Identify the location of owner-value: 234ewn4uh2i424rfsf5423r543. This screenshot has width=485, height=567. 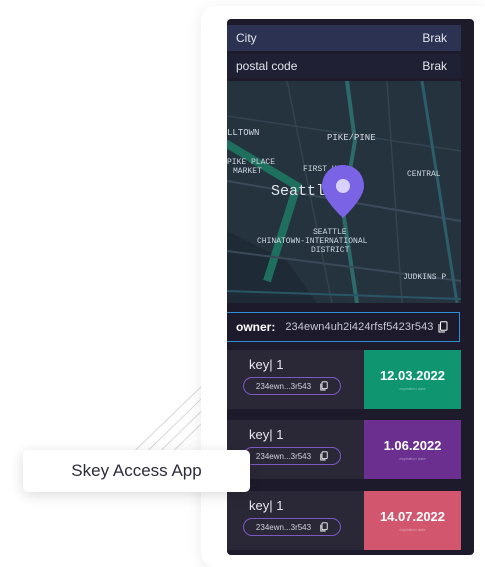
(359, 327).